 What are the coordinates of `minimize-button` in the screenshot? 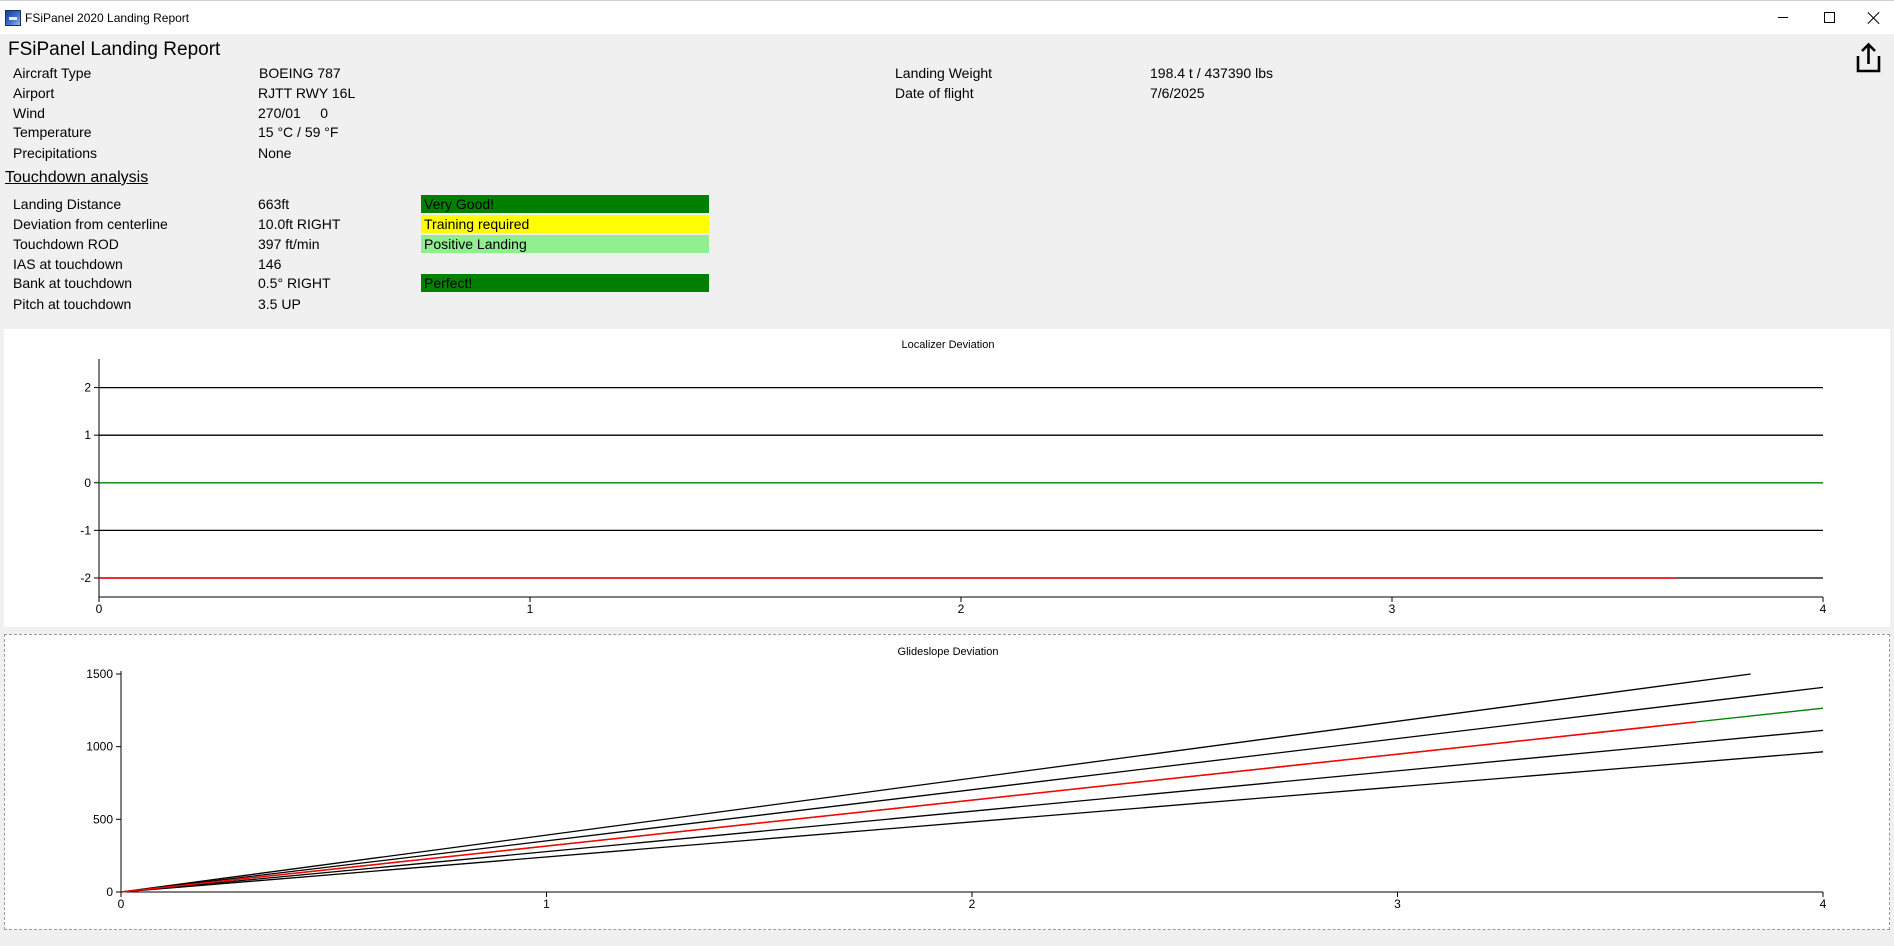 It's located at (1783, 17).